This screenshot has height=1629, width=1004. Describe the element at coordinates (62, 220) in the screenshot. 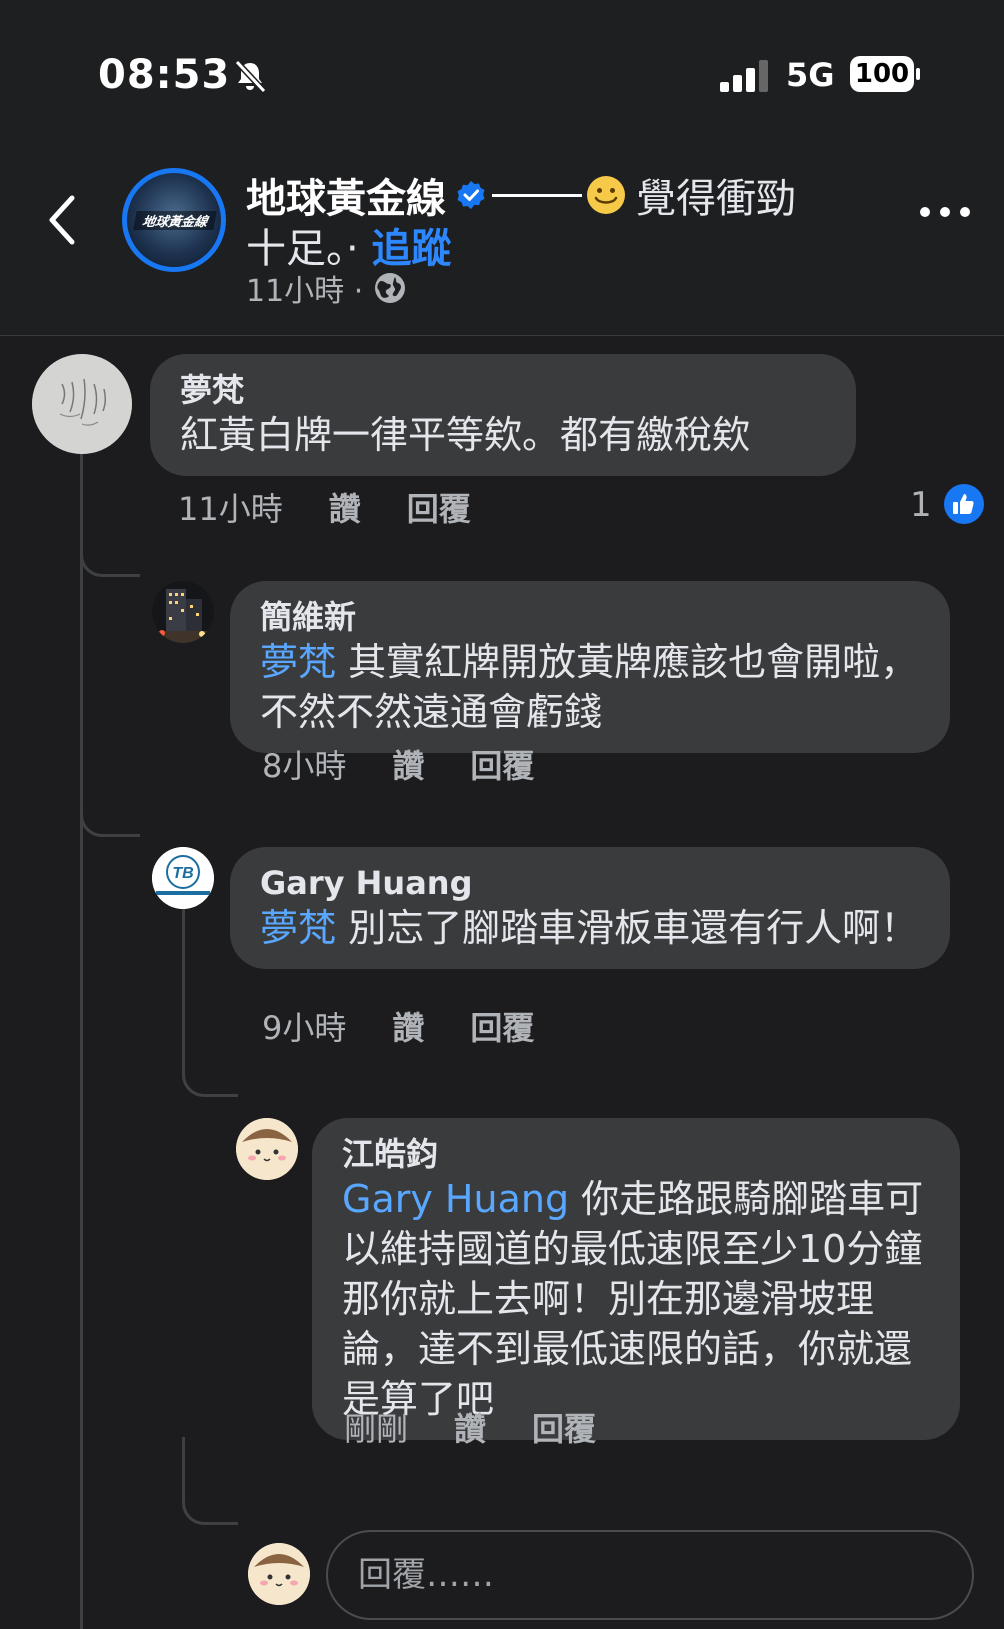

I see `back-chevron-icon` at that location.